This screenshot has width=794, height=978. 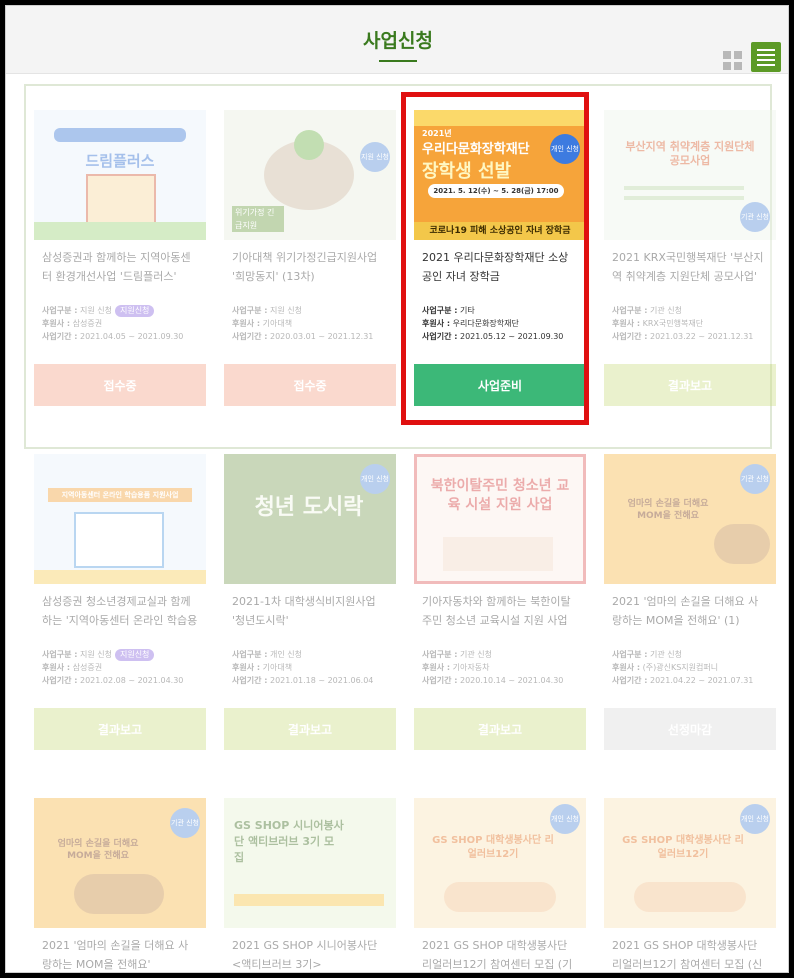 What do you see at coordinates (685, 611) in the screenshot?
I see `card-title: 2021 '엄마의 손길을 더해요 사랑하는 MOM을 전해요' (1)` at bounding box center [685, 611].